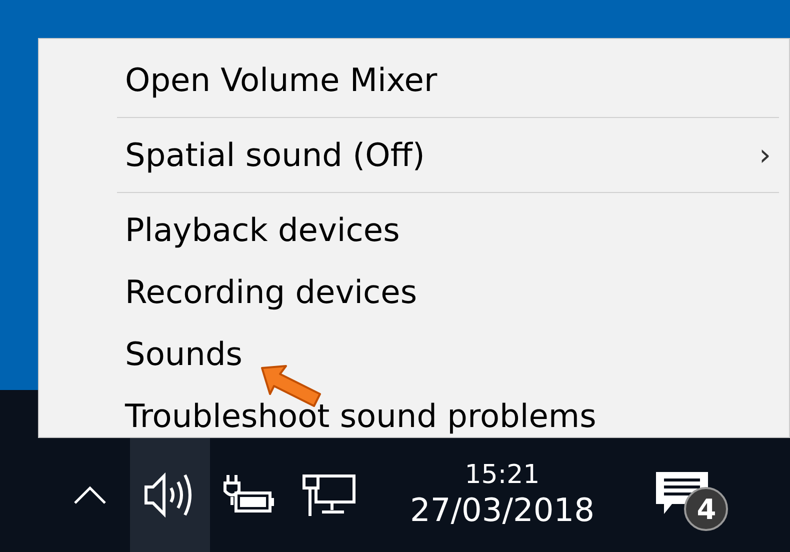  Describe the element at coordinates (414, 230) in the screenshot. I see `menu-item: Playback devices` at that location.